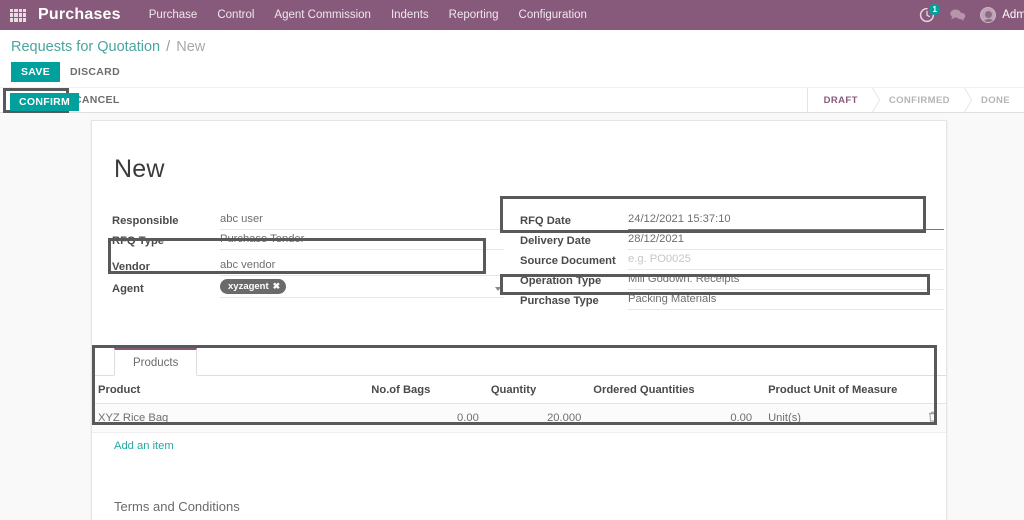  What do you see at coordinates (18, 15) in the screenshot?
I see `apps-grid-icon` at bounding box center [18, 15].